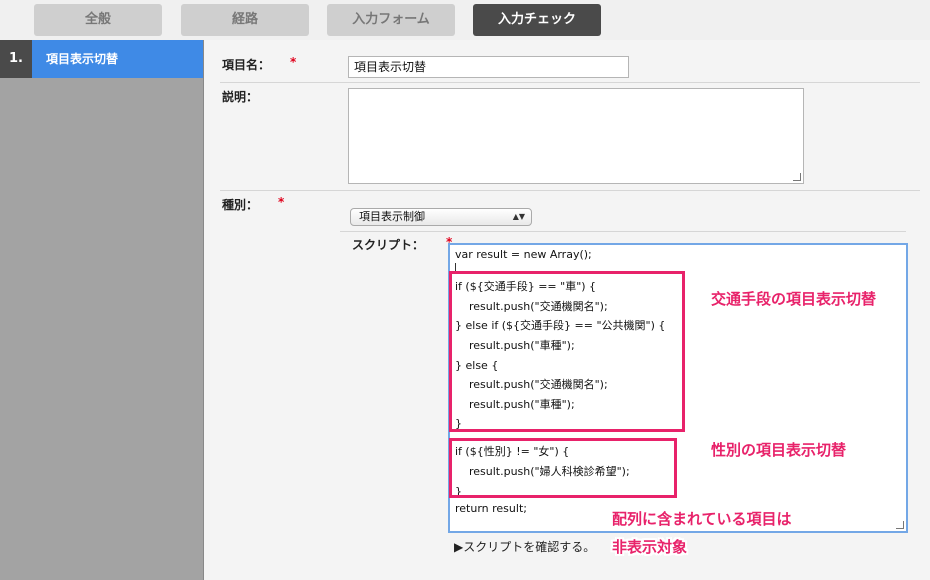 This screenshot has height=580, width=930. What do you see at coordinates (240, 205) in the screenshot?
I see `type-label: 種別：` at bounding box center [240, 205].